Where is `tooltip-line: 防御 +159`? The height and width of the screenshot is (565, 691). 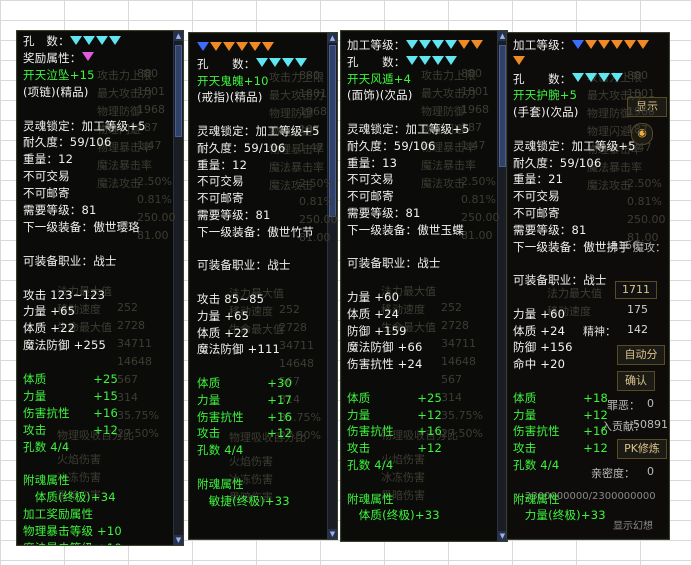 tooltip-line: 防御 +159 is located at coordinates (377, 331).